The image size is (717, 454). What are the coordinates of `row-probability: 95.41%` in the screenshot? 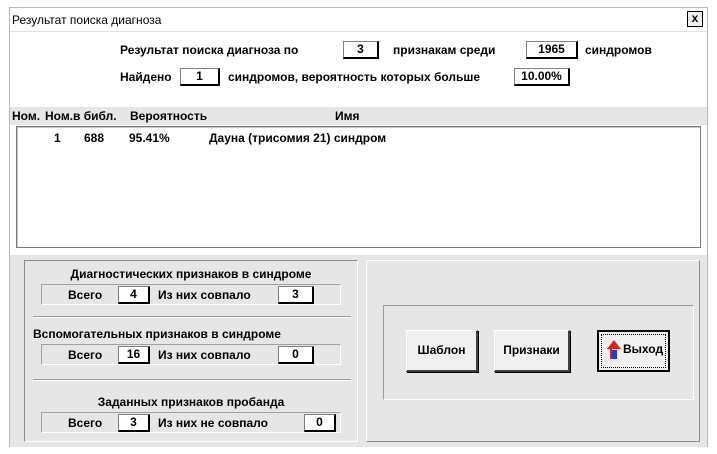 It's located at (149, 138).